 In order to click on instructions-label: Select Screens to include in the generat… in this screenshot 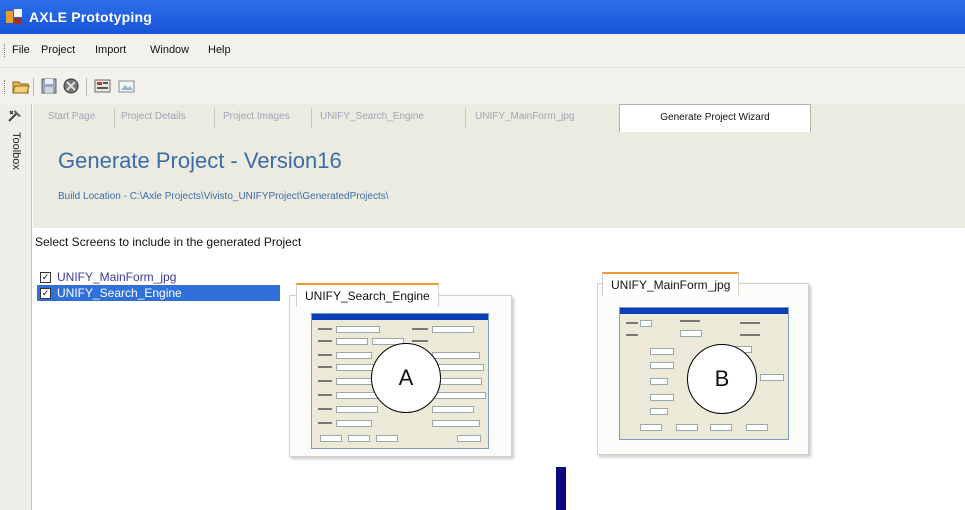, I will do `click(168, 242)`.